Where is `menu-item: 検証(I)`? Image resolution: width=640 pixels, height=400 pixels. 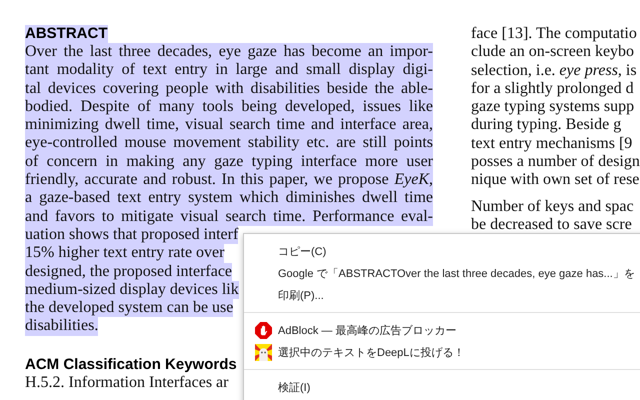 menu-item: 検証(I) is located at coordinates (442, 387).